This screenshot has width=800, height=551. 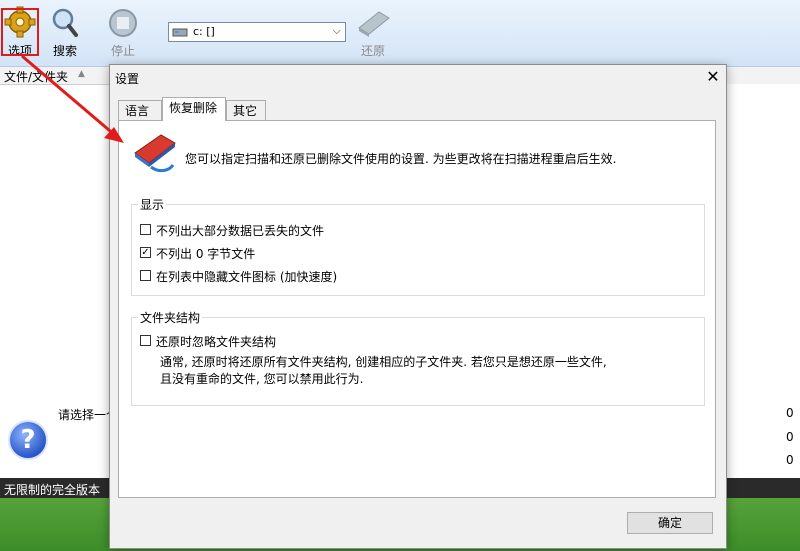 What do you see at coordinates (246, 110) in the screenshot?
I see `tab-other: 其它` at bounding box center [246, 110].